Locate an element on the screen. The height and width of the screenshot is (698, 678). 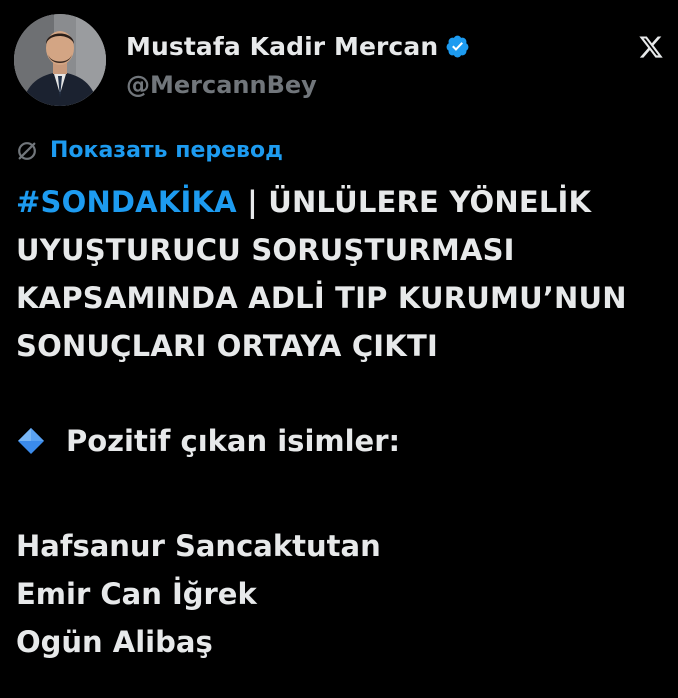
blue-diamond-icon is located at coordinates (31, 441).